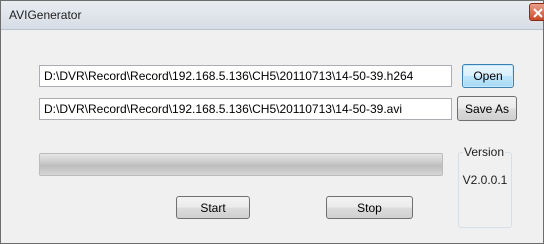 This screenshot has height=244, width=544. I want to click on version-value: V2.0.0.1, so click(485, 180).